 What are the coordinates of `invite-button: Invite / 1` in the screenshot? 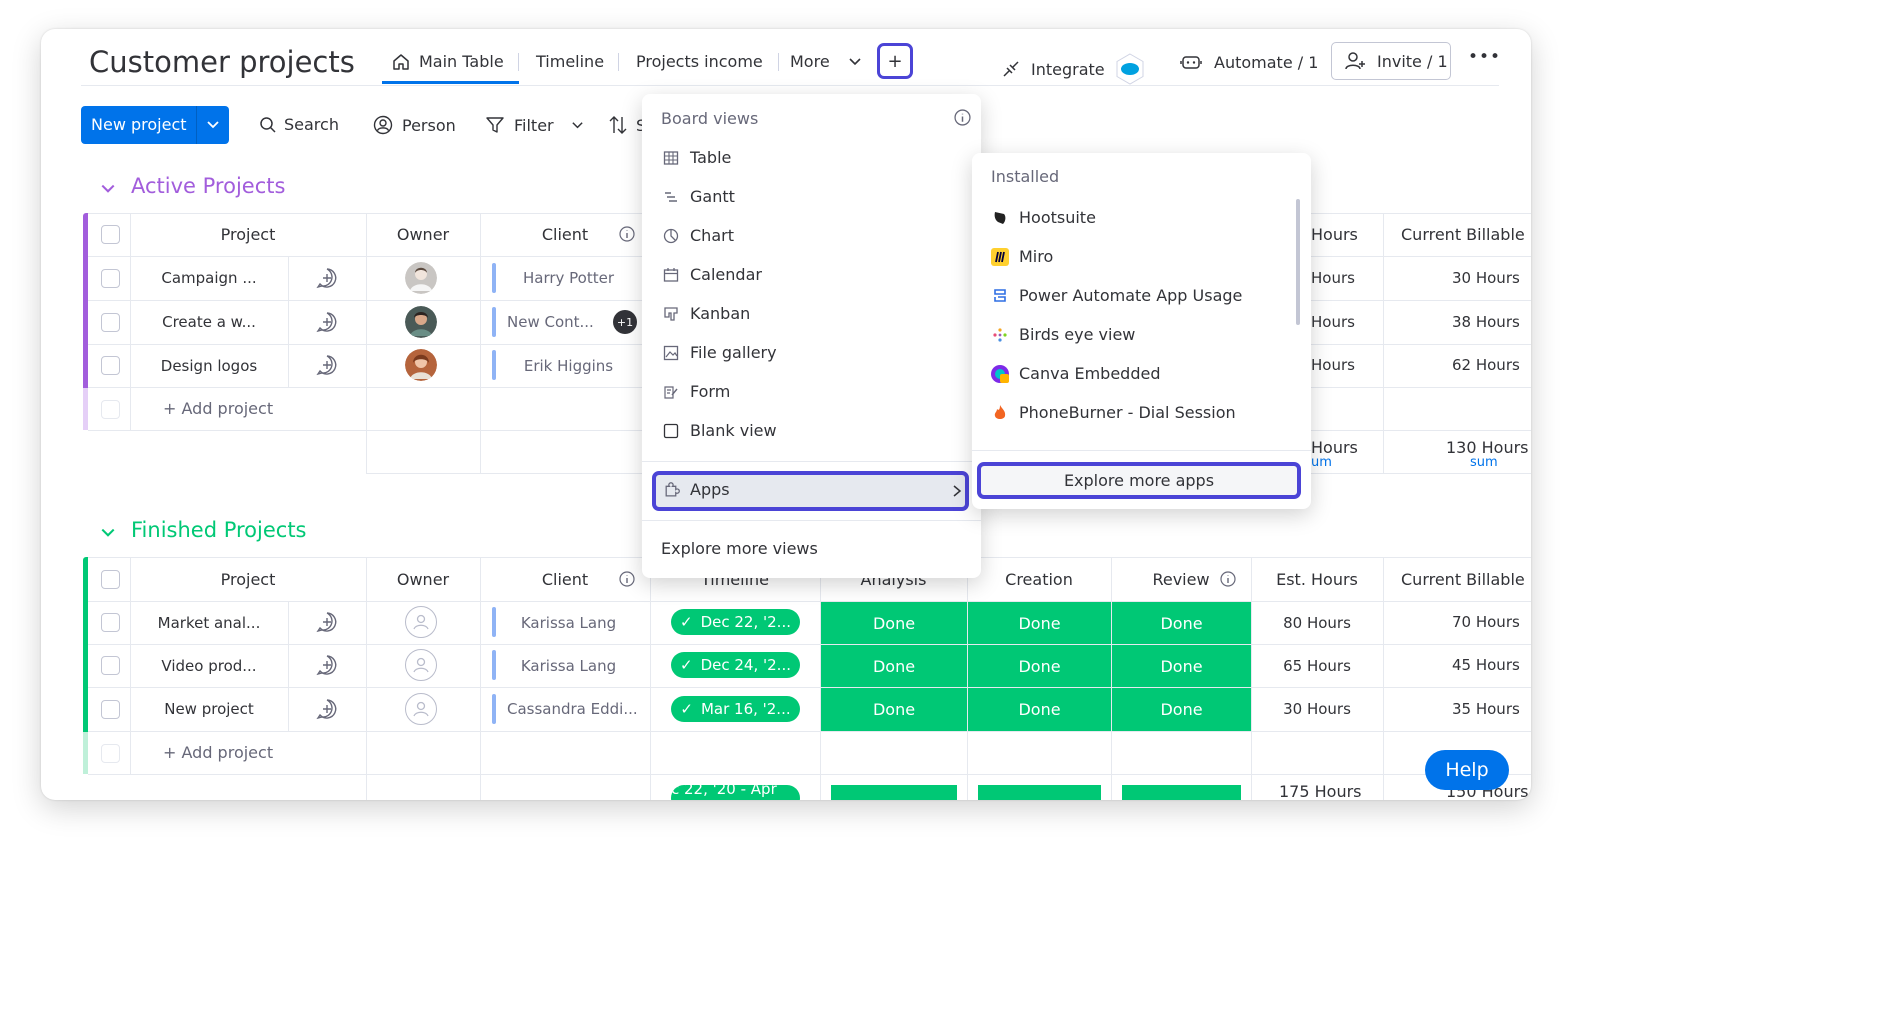 It's located at (1391, 61).